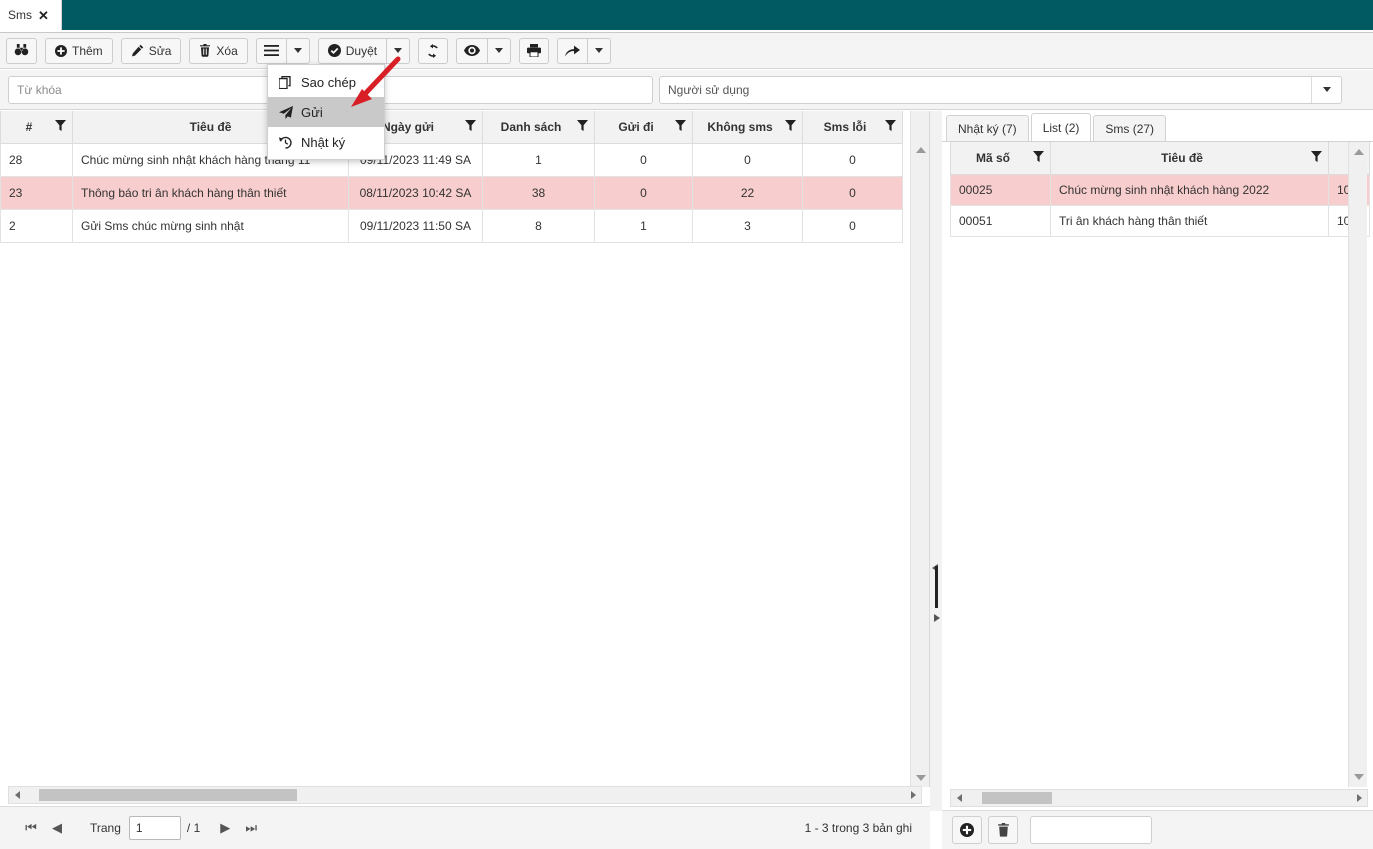 This screenshot has height=849, width=1373. I want to click on toolbar-group-approve: Duyệt, so click(364, 50).